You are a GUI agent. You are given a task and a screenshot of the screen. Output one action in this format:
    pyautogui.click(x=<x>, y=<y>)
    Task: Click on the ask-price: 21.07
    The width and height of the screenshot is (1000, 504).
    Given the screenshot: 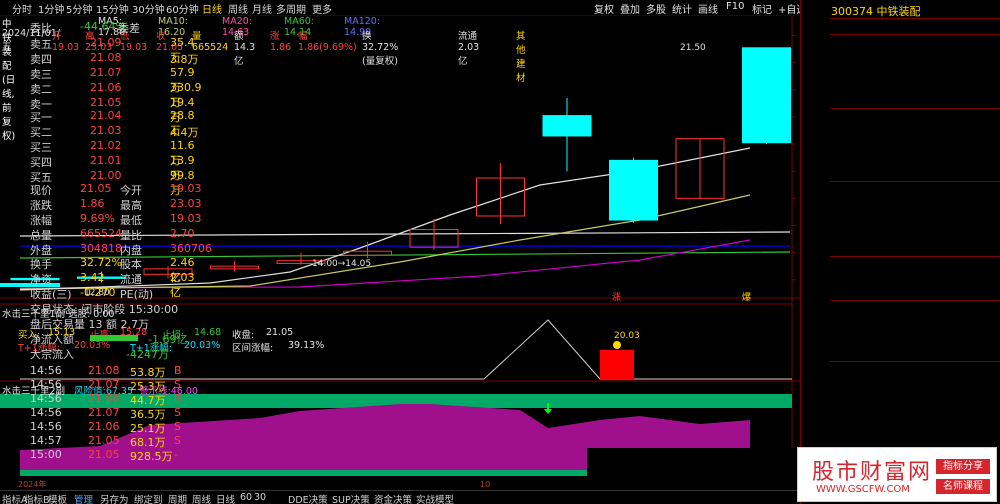 What is the action you would take?
    pyautogui.click(x=106, y=72)
    